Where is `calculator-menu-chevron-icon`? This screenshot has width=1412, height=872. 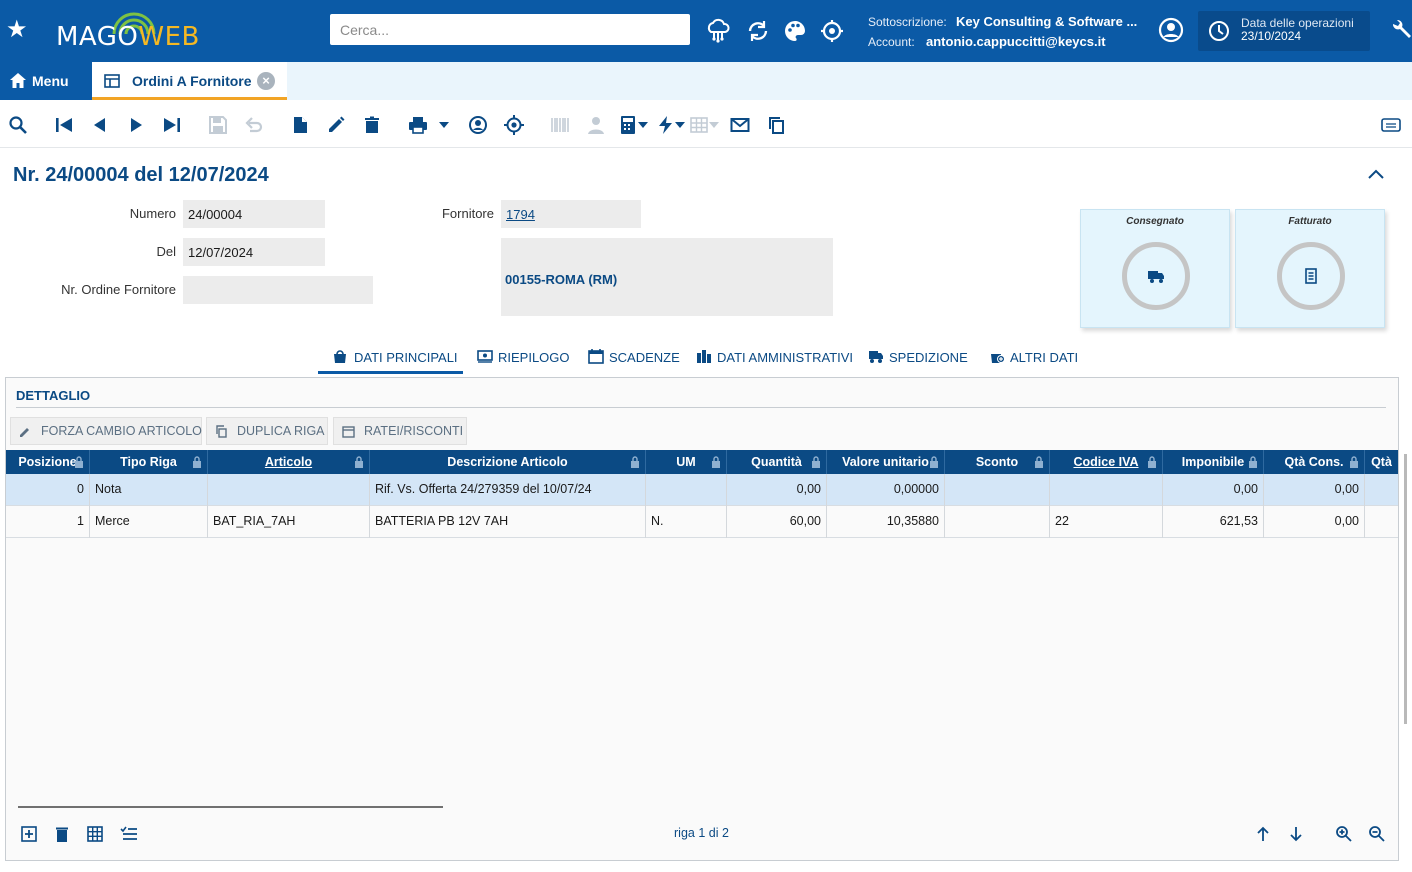 calculator-menu-chevron-icon is located at coordinates (643, 125).